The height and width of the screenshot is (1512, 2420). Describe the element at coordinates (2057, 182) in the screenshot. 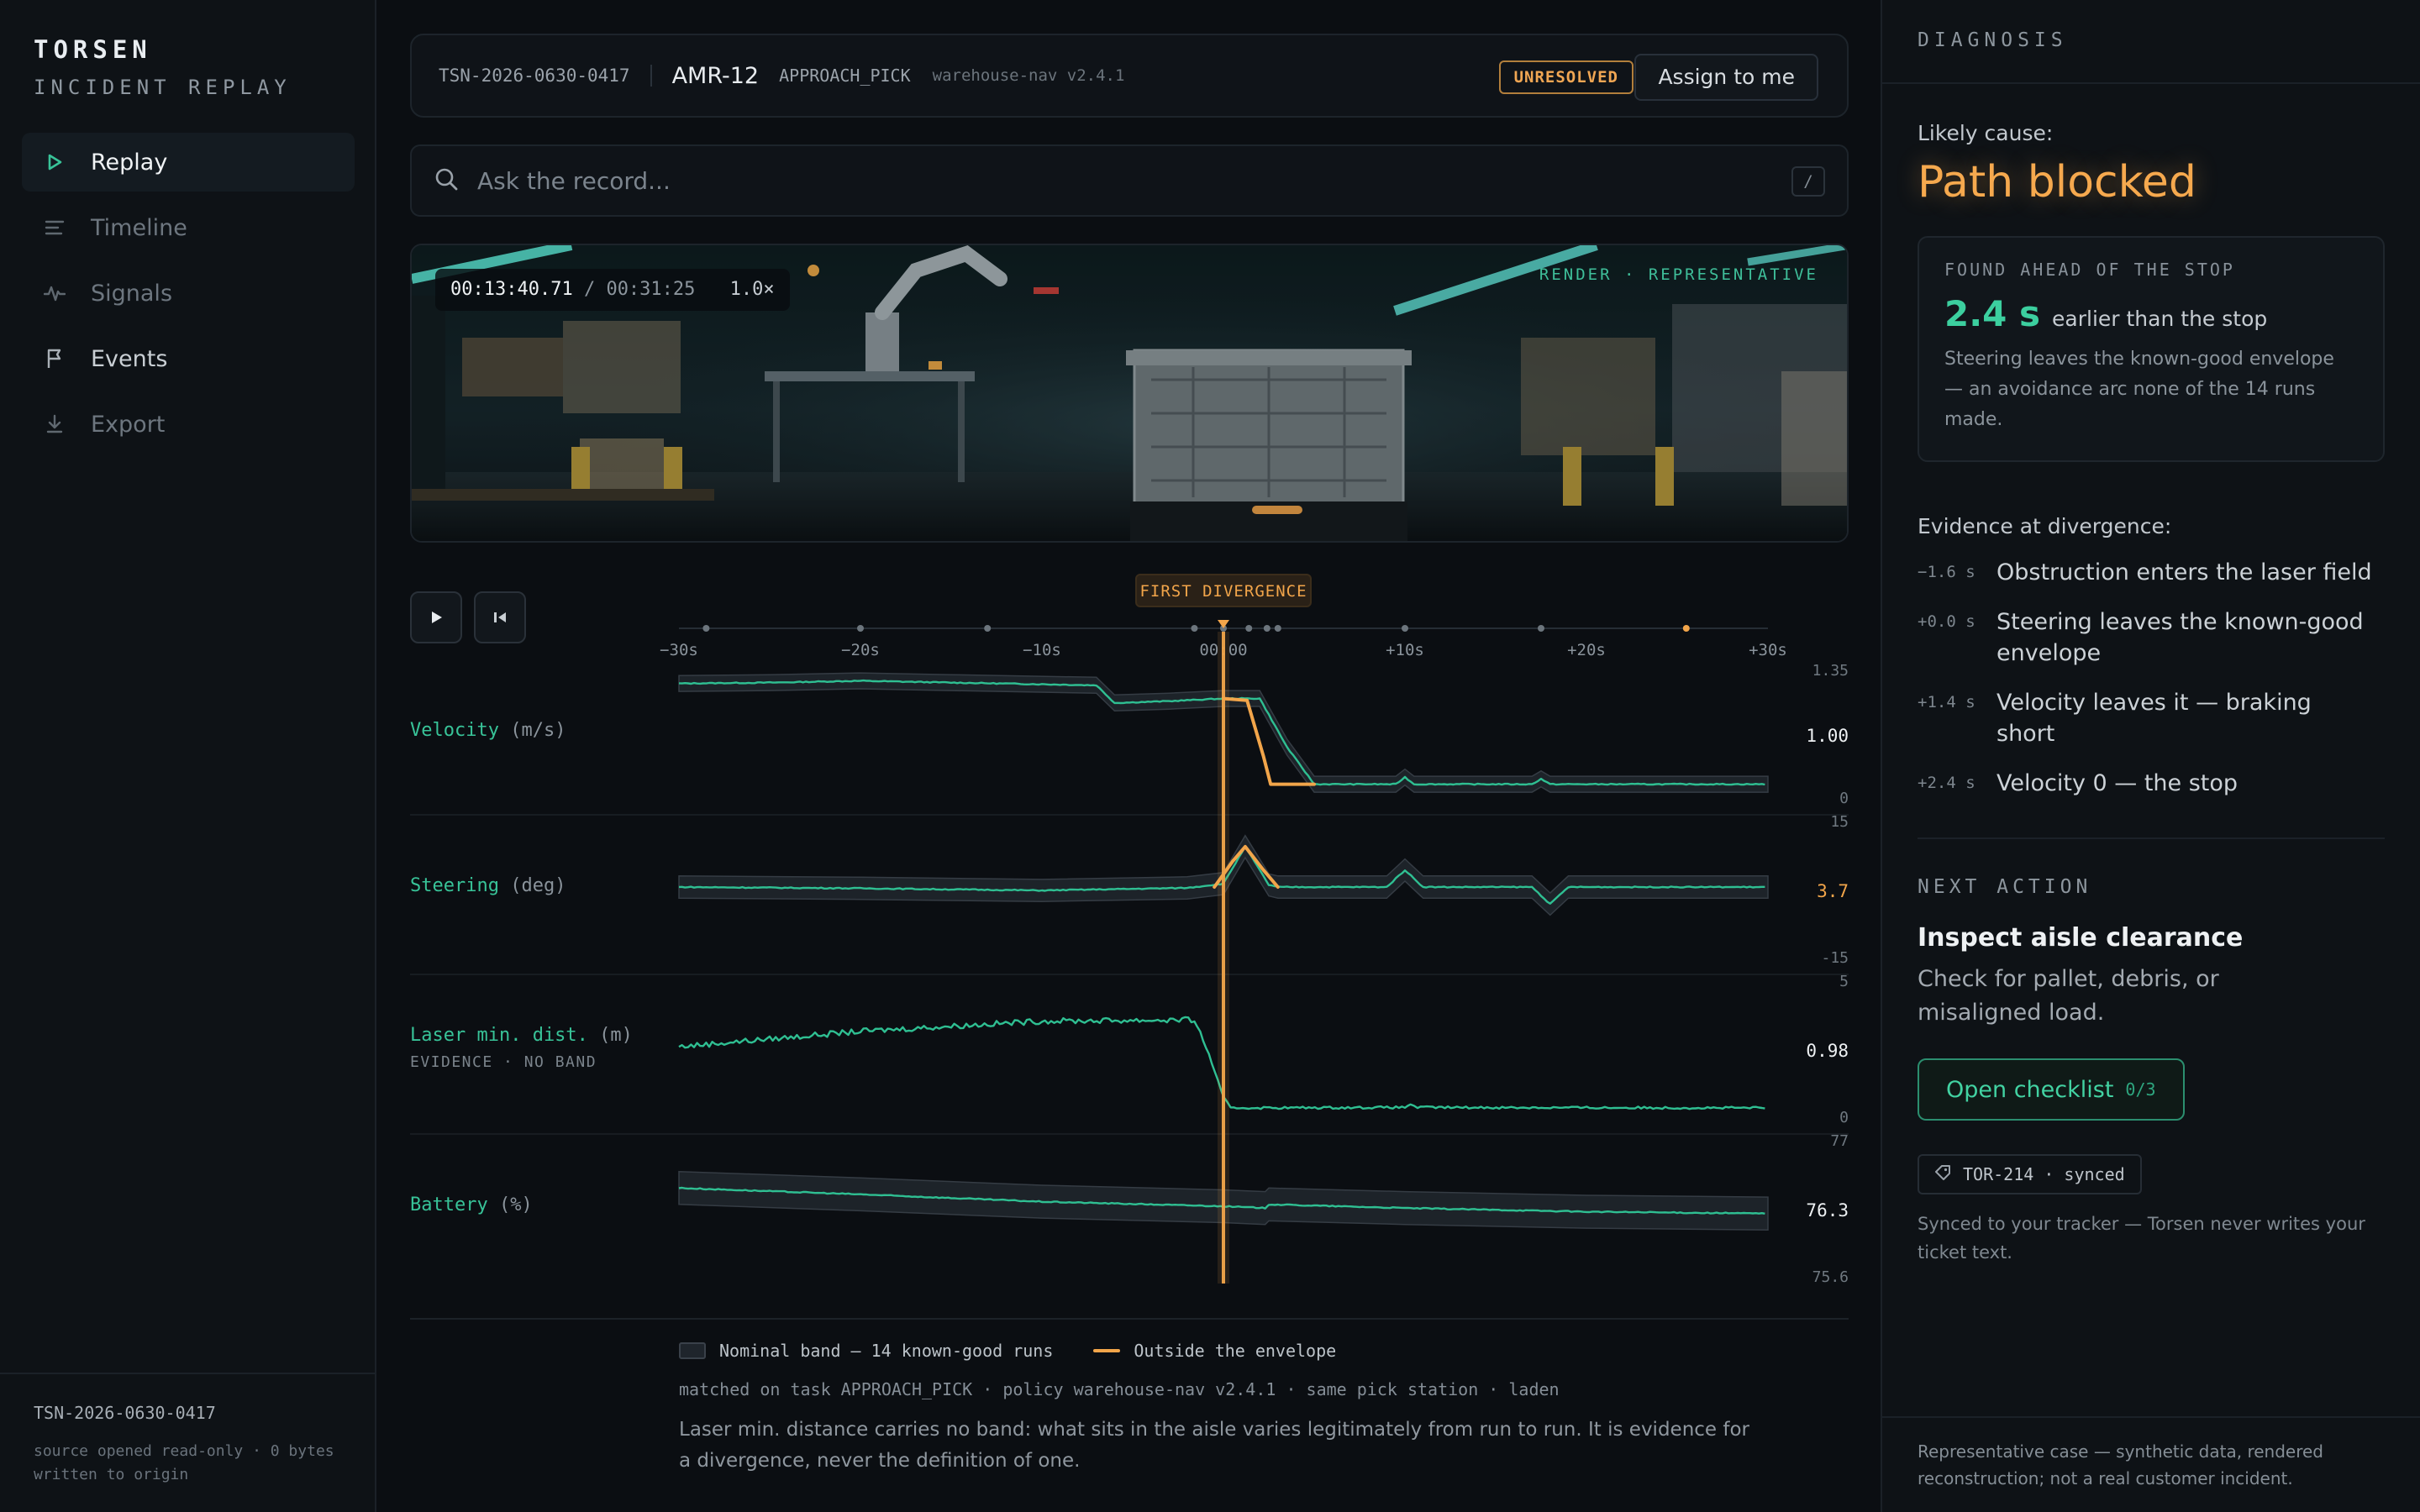

I see `likely-cause: Path blocked` at that location.